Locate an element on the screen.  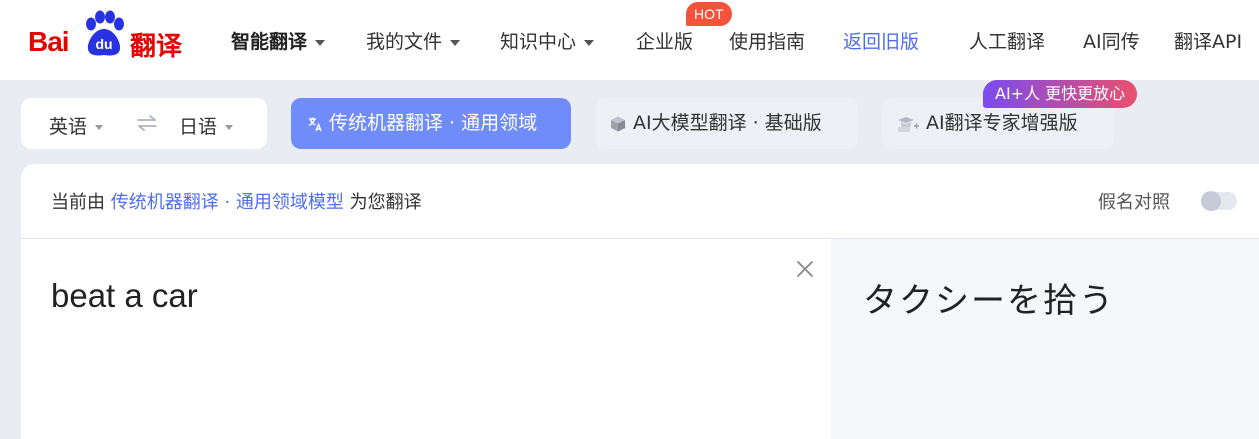
nav-label: 我的文件 is located at coordinates (404, 42).